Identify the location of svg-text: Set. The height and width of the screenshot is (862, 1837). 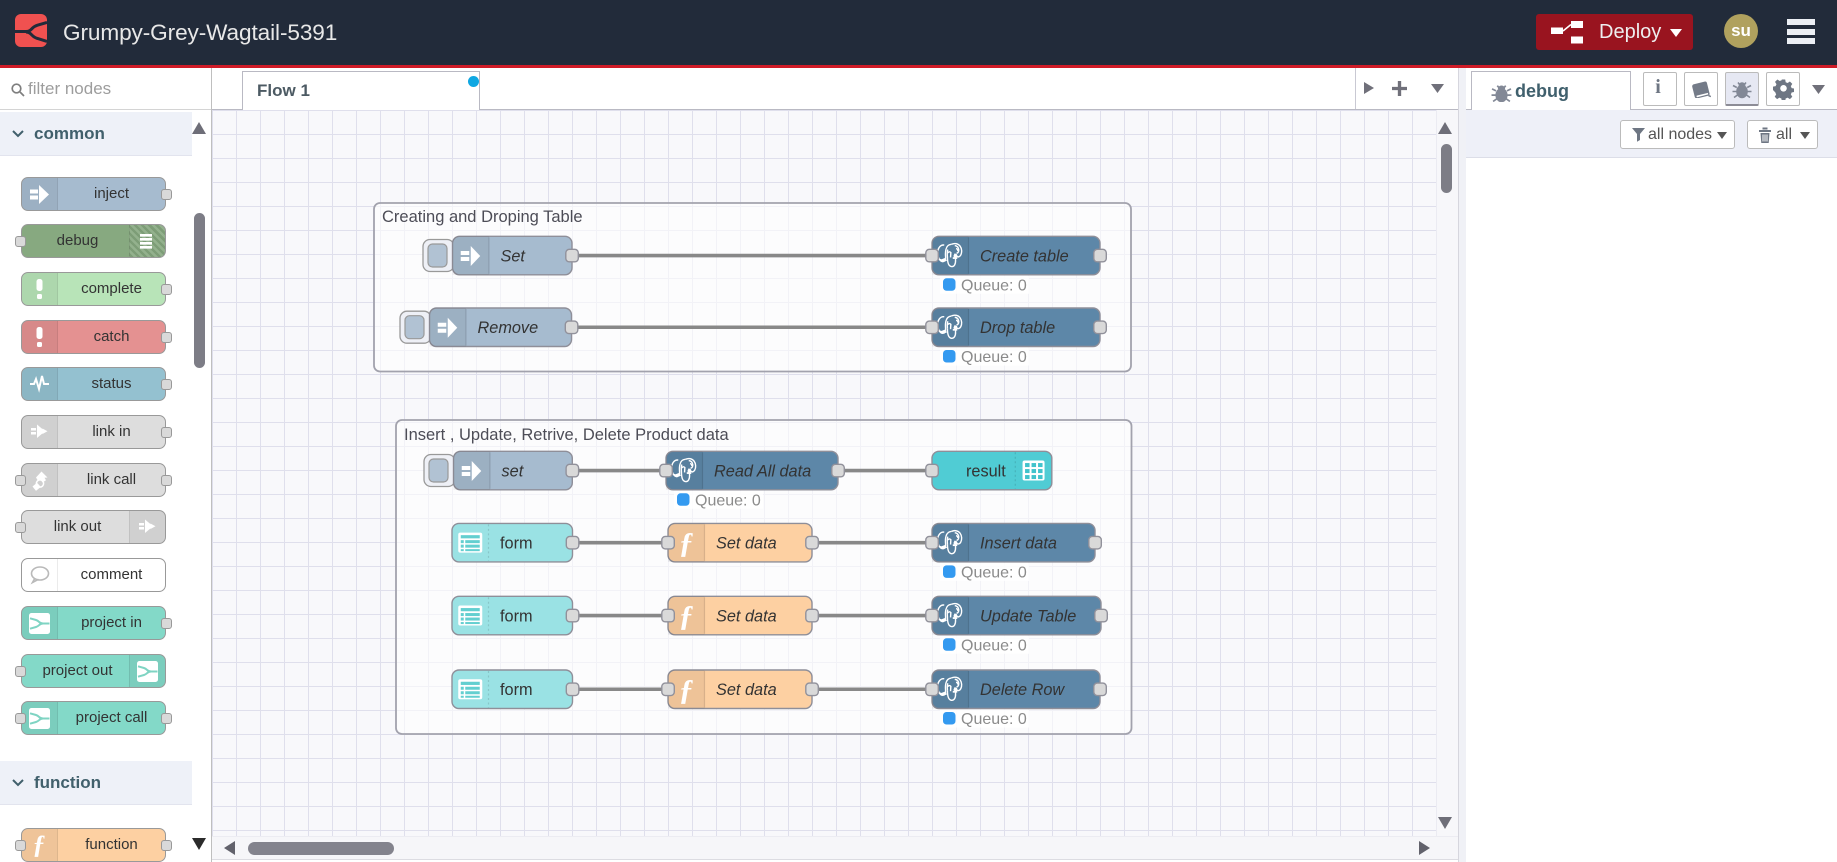
(514, 256).